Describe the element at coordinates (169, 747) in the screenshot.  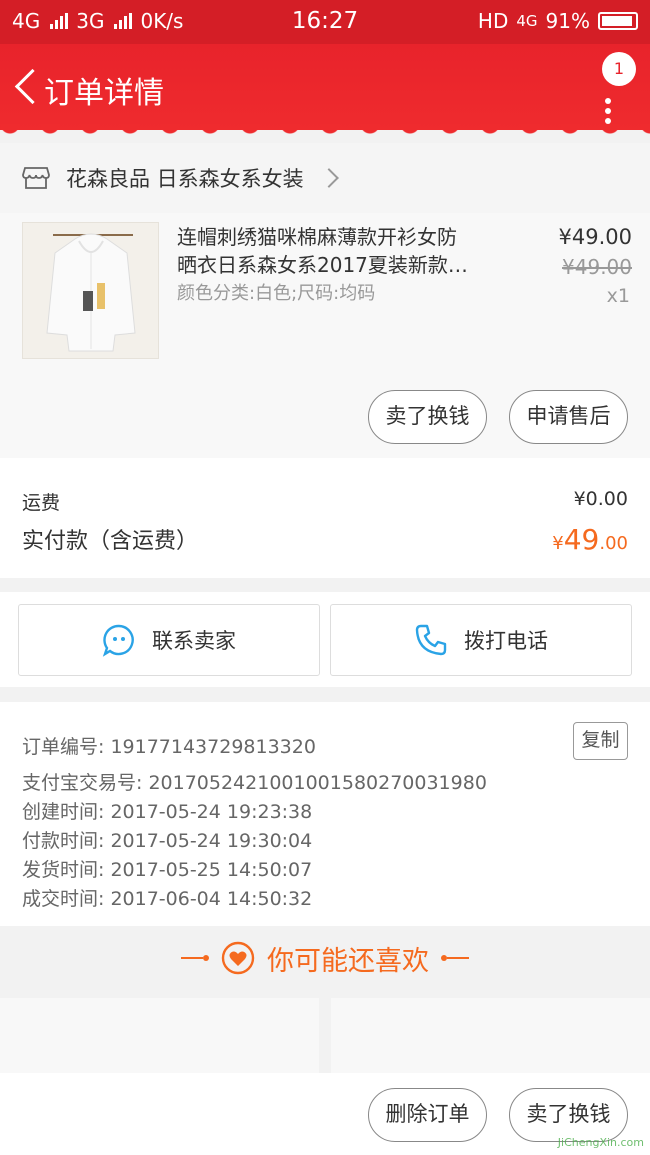
I see `order-number: 订单编号: 19177143729813320` at that location.